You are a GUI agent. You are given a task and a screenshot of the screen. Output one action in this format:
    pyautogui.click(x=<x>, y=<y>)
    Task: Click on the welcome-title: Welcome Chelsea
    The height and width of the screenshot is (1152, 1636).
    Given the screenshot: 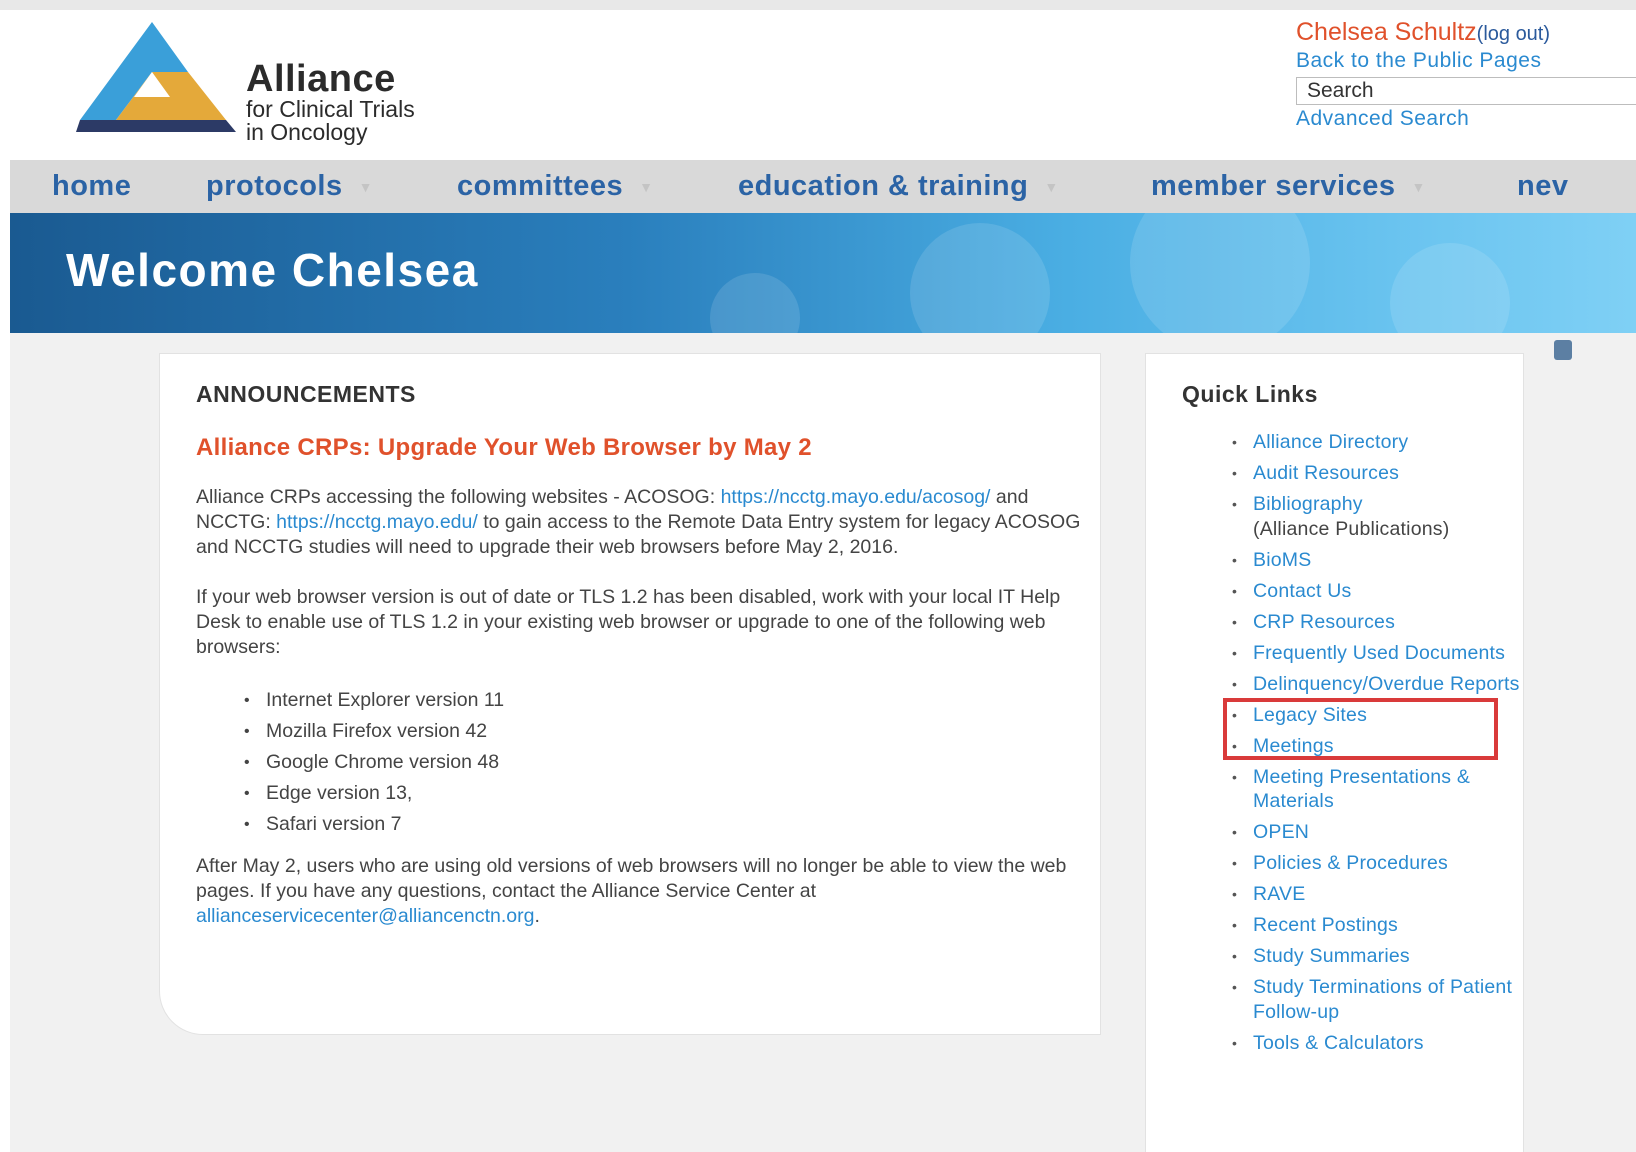 What is the action you would take?
    pyautogui.click(x=272, y=270)
    